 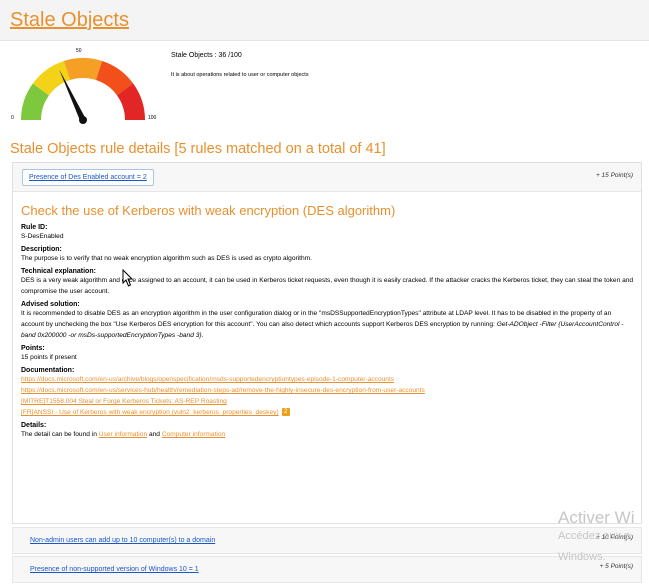 What do you see at coordinates (128, 278) in the screenshot?
I see `mouse-cursor-icon` at bounding box center [128, 278].